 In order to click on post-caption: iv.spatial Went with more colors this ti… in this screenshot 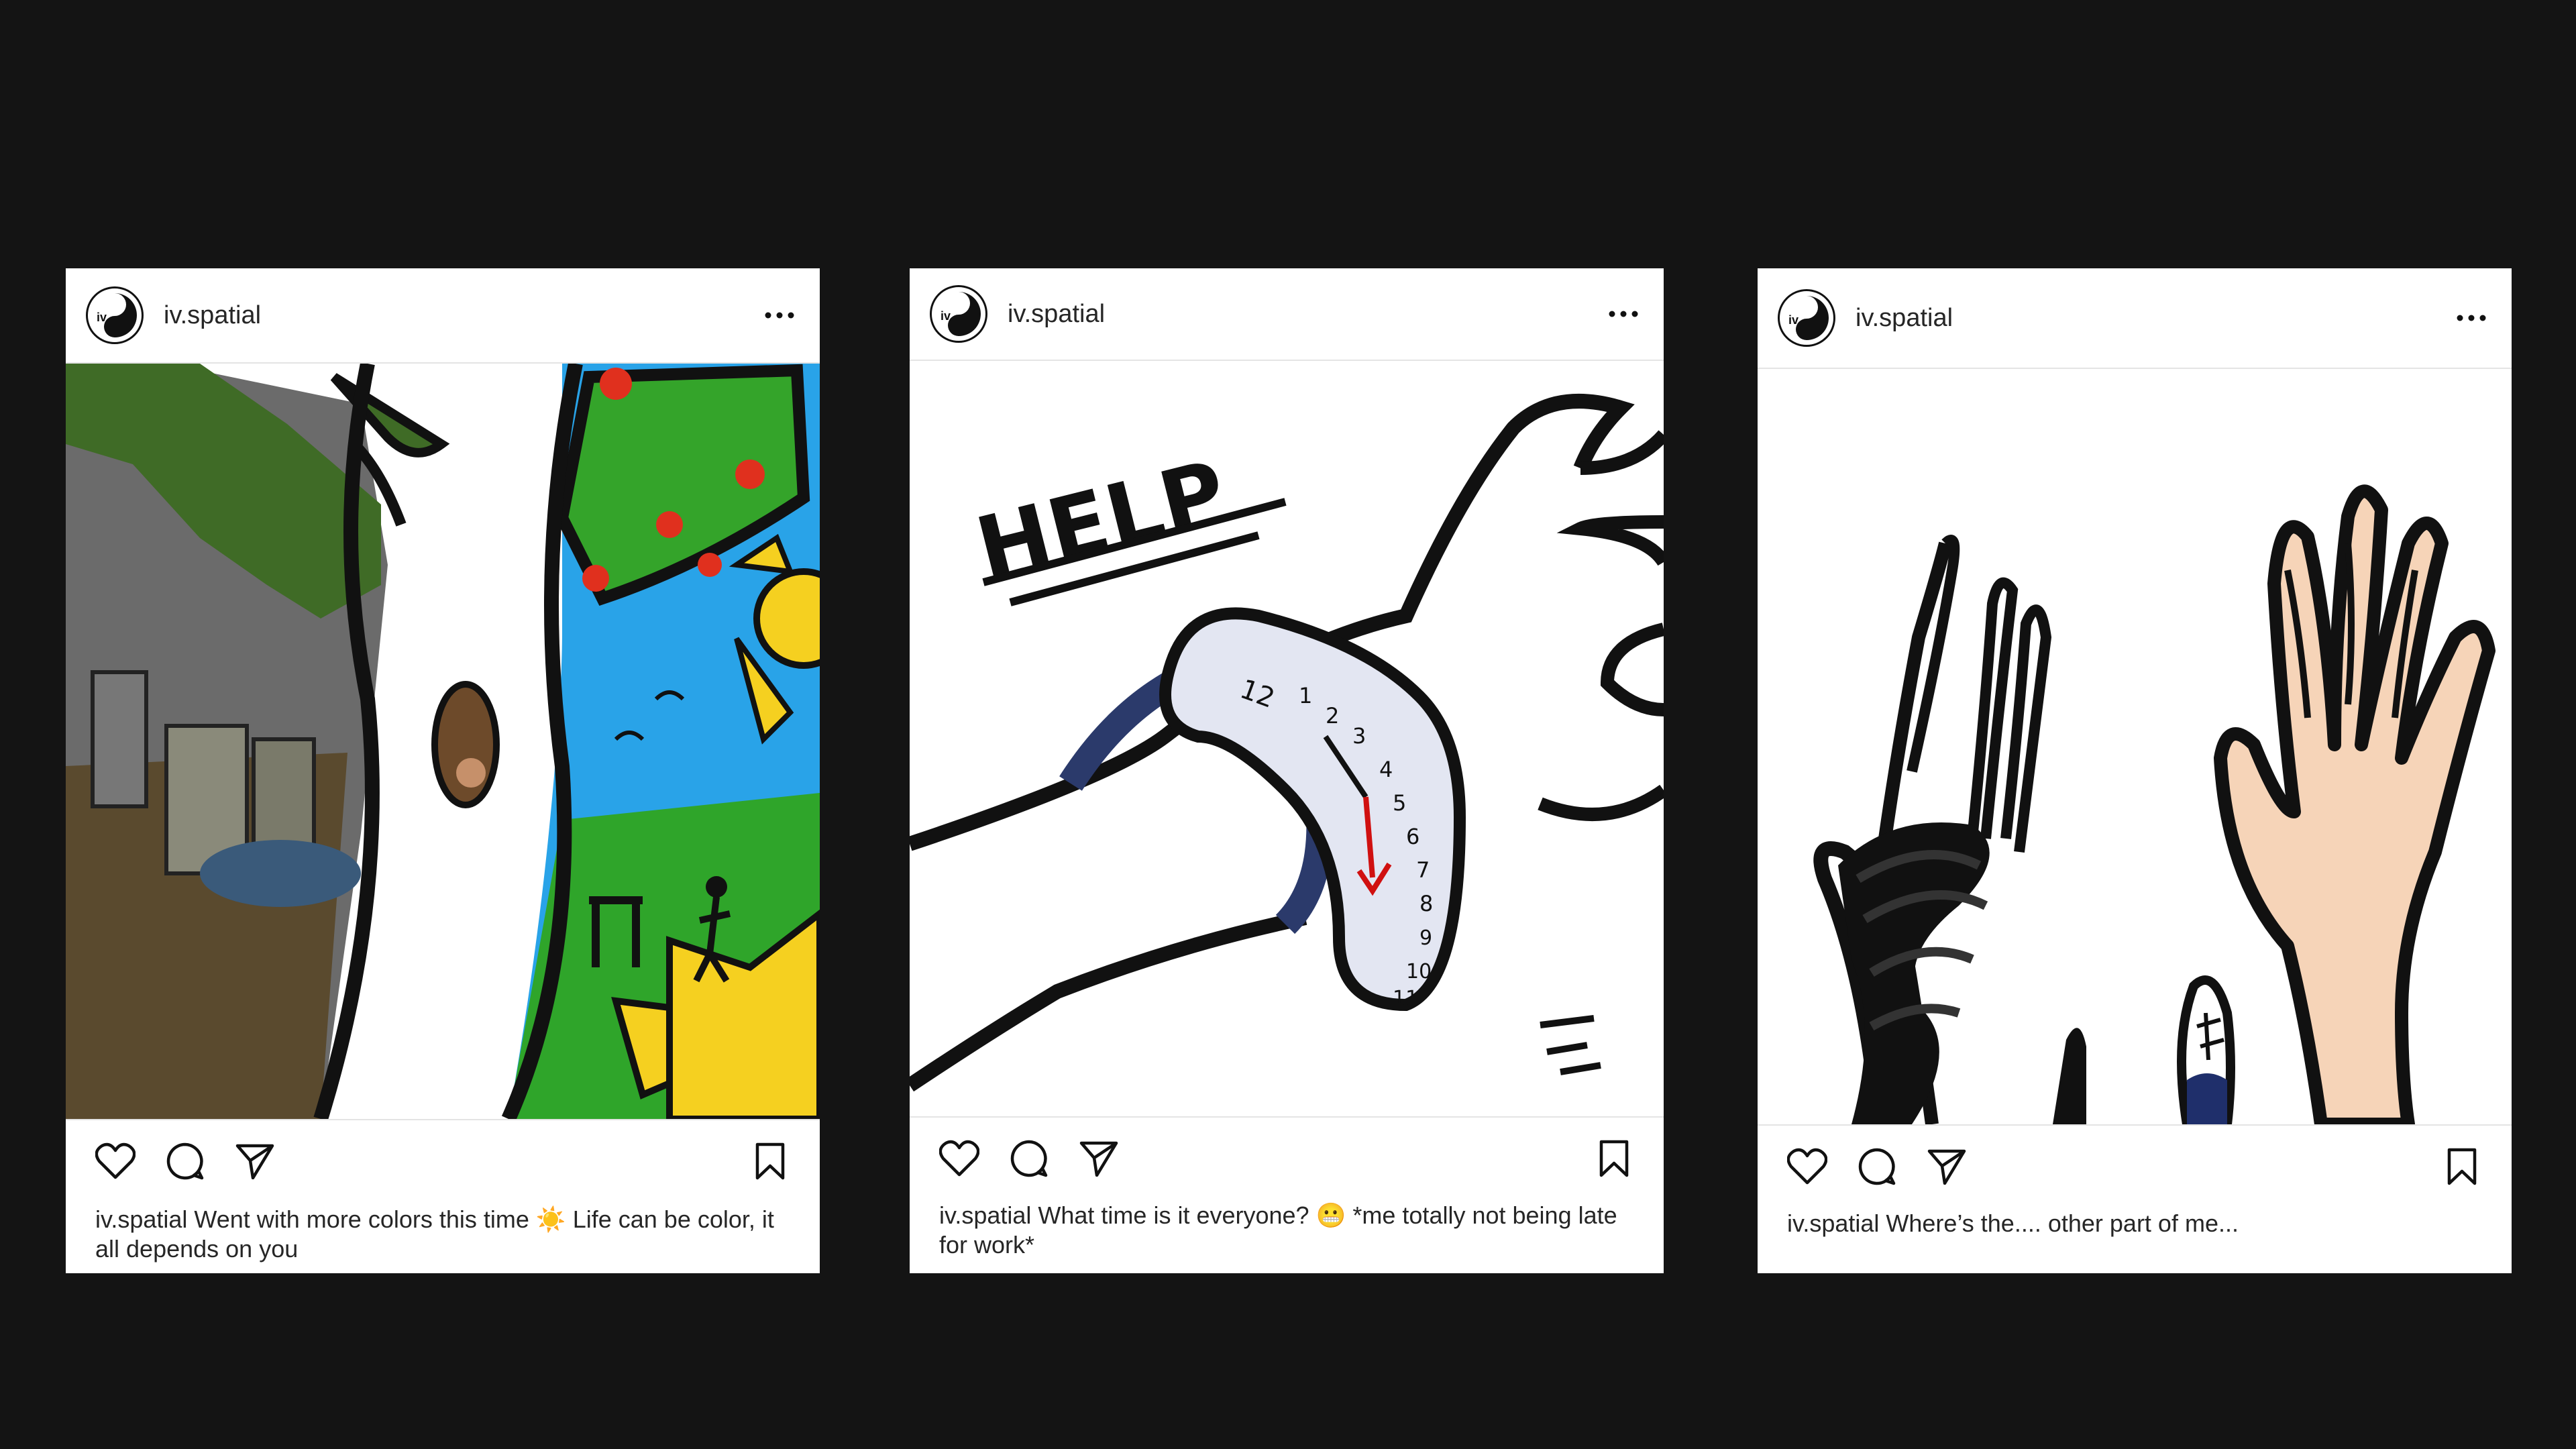, I will do `click(437, 1234)`.